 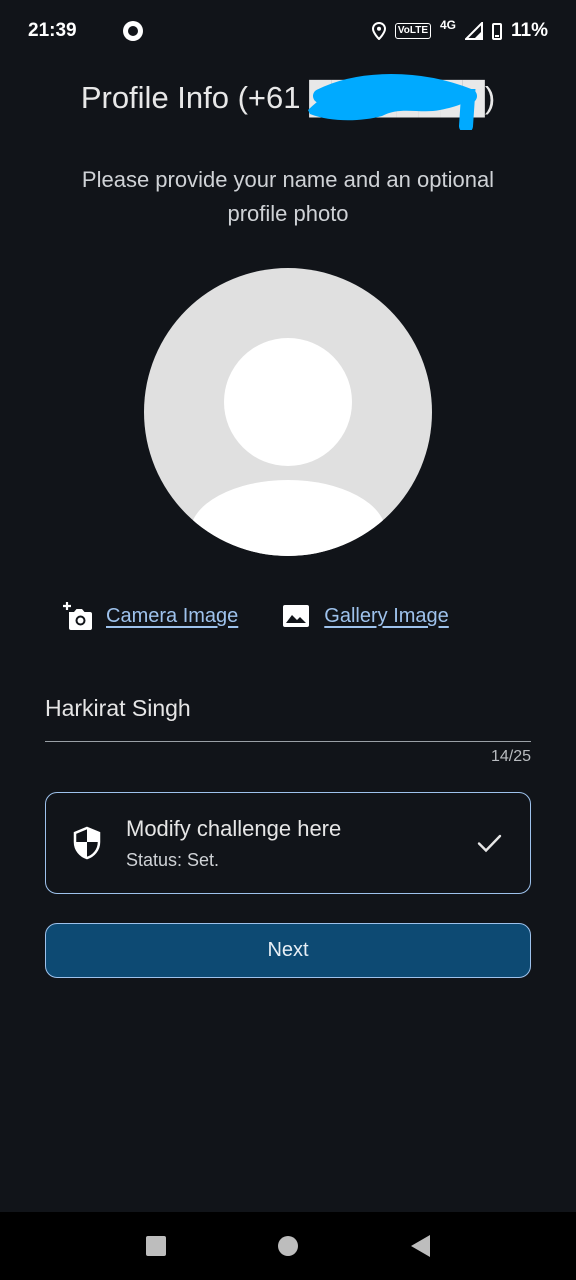 I want to click on shield-icon, so click(x=87, y=843).